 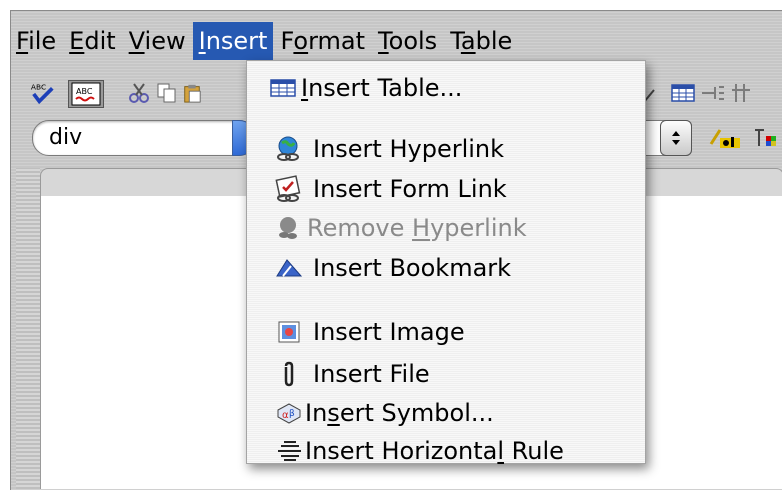 I want to click on menu-format: Format, so click(x=322, y=41).